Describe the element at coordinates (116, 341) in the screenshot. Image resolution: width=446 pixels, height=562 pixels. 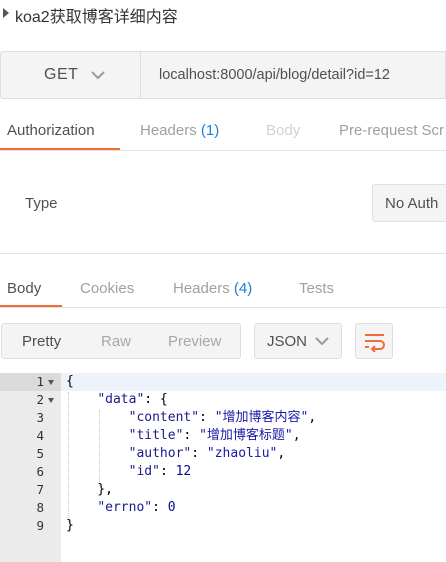
I see `view-mode-raw: Raw` at that location.